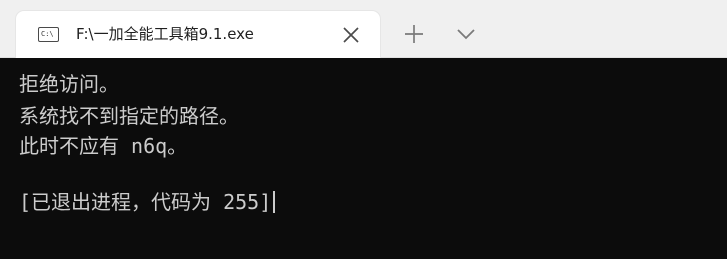 This screenshot has height=259, width=727. I want to click on chevron-down-icon, so click(466, 34).